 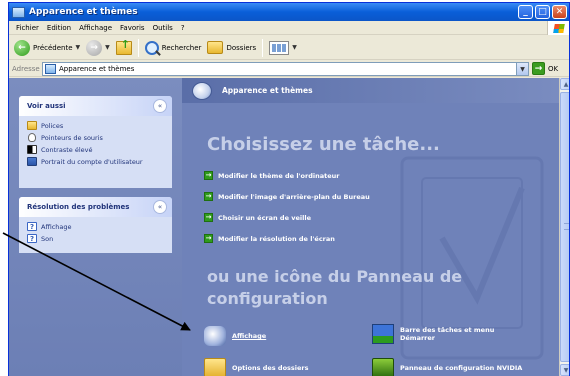 What do you see at coordinates (215, 47) in the screenshot?
I see `folders-icon` at bounding box center [215, 47].